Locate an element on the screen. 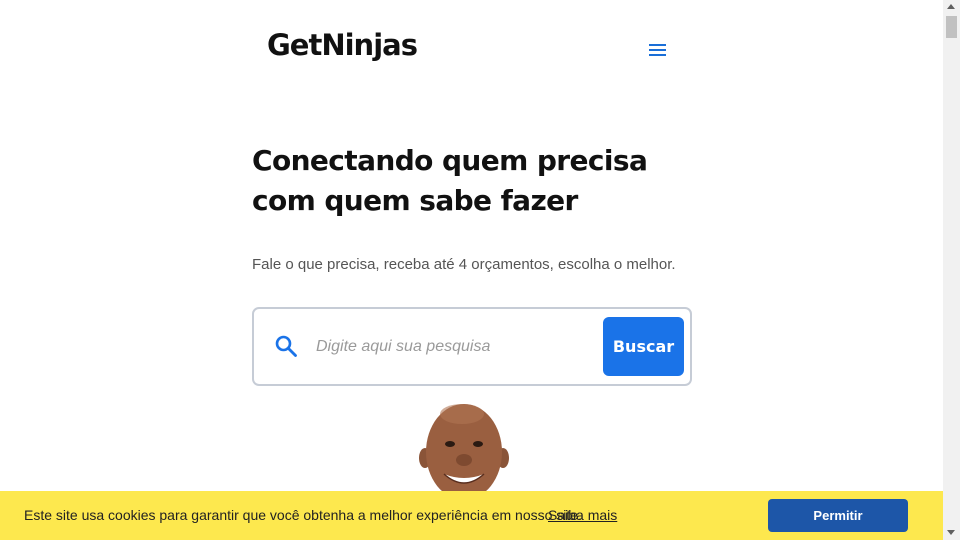 The height and width of the screenshot is (540, 960). professional-photo is located at coordinates (464, 449).